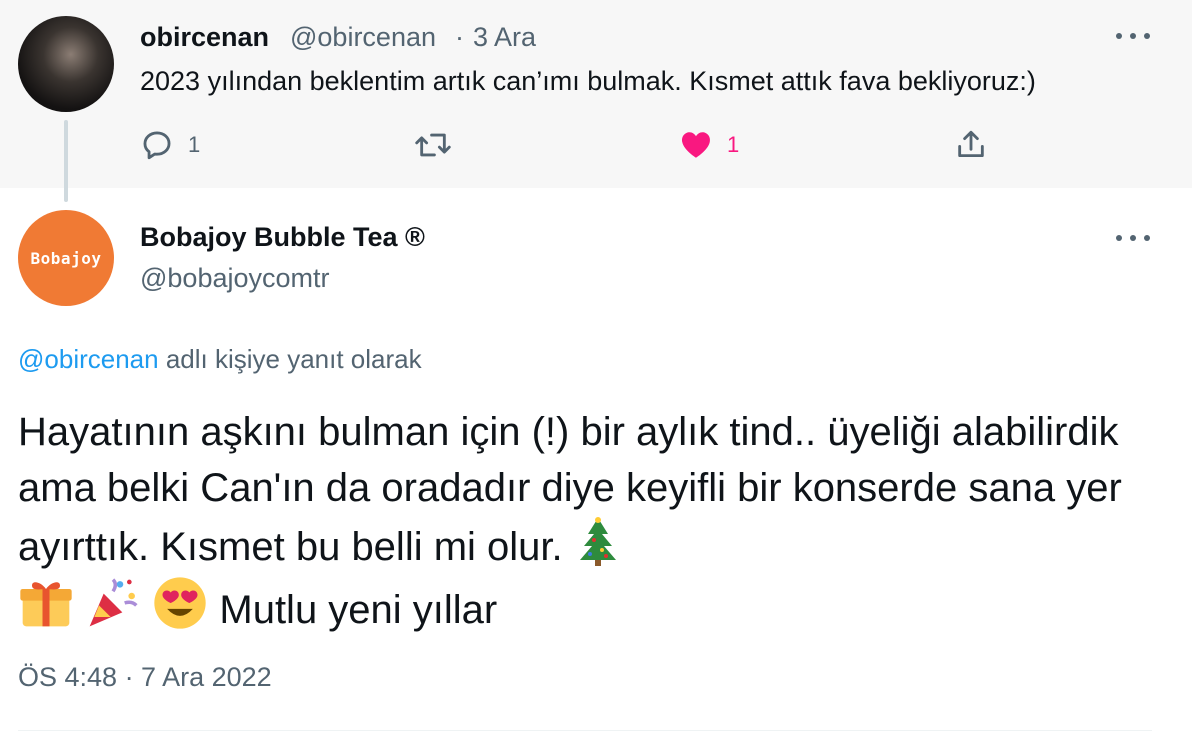 This screenshot has width=1192, height=740. What do you see at coordinates (46, 604) in the screenshot?
I see `gift-icon` at bounding box center [46, 604].